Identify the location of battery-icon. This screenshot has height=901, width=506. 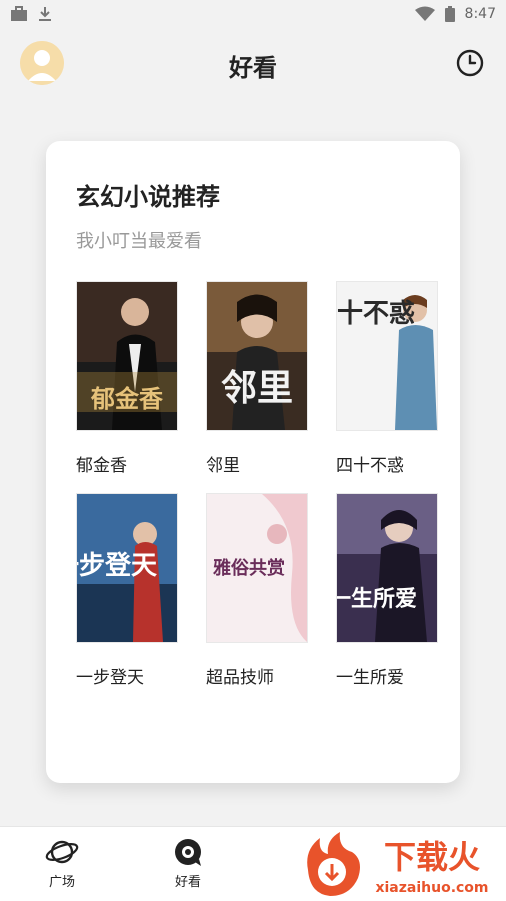
(449, 14).